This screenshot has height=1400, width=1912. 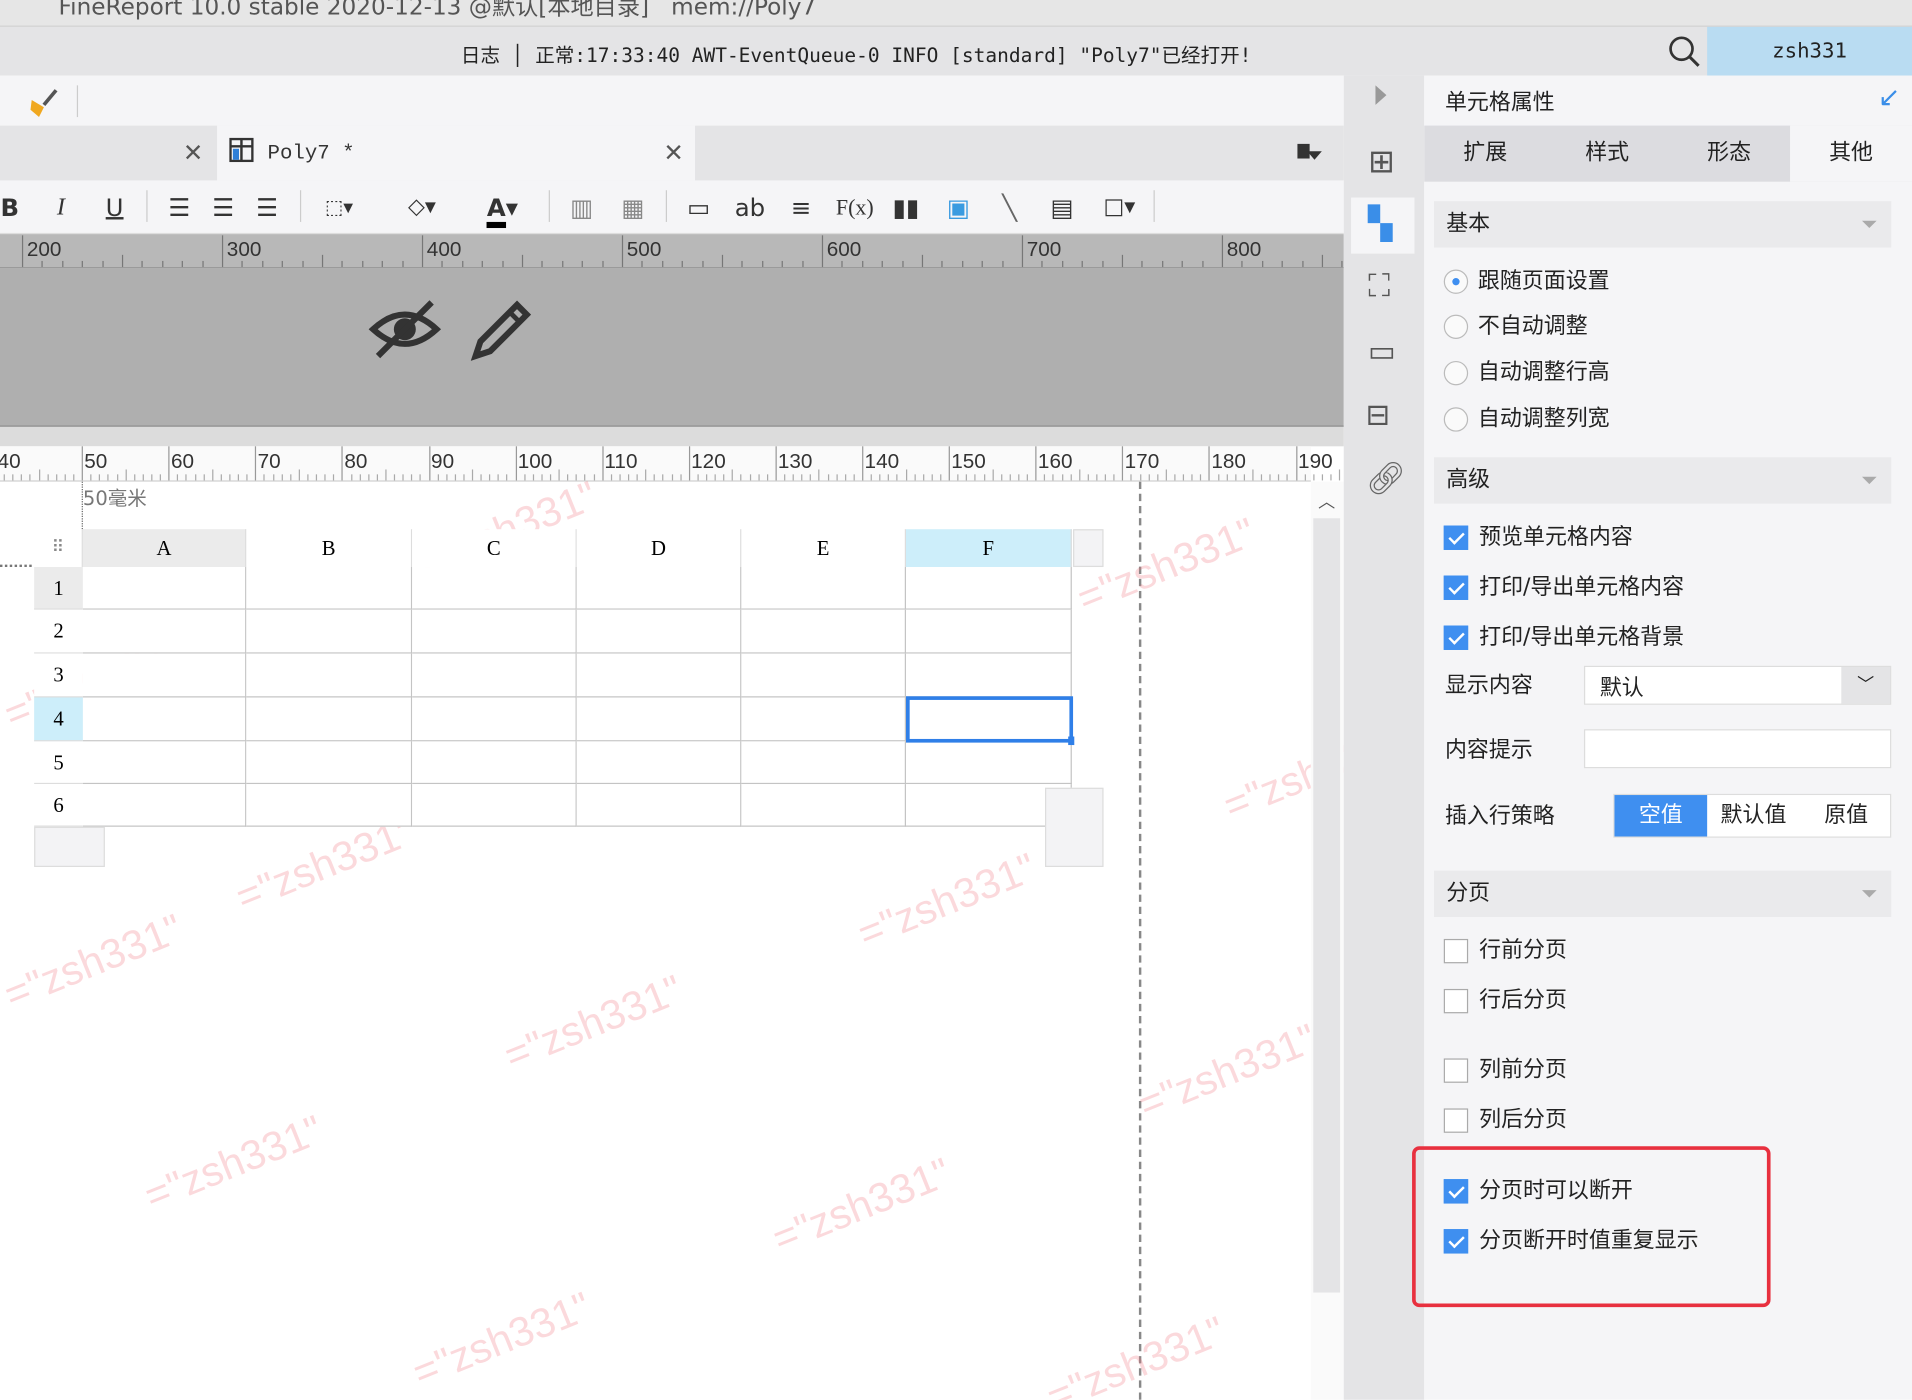 What do you see at coordinates (58, 675) in the screenshot?
I see `row-header-3: 3` at bounding box center [58, 675].